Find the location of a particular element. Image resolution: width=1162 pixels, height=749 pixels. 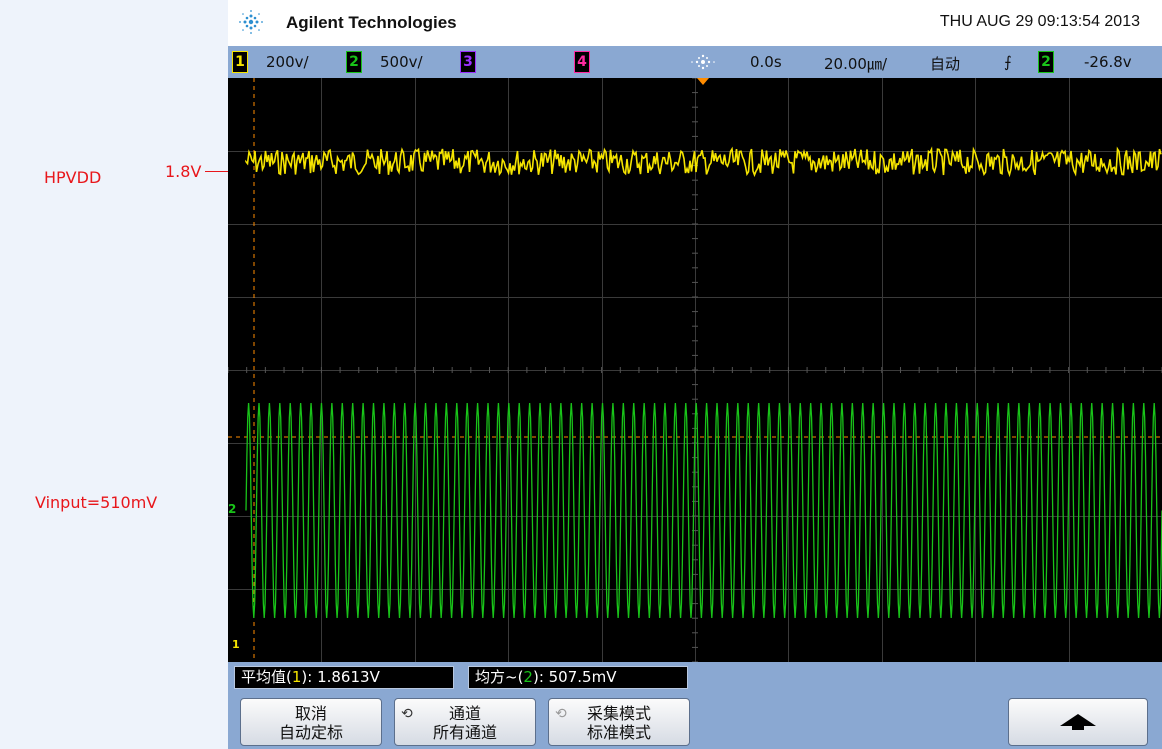

average-measurement: 平均值(1): 1.8613V is located at coordinates (344, 677).